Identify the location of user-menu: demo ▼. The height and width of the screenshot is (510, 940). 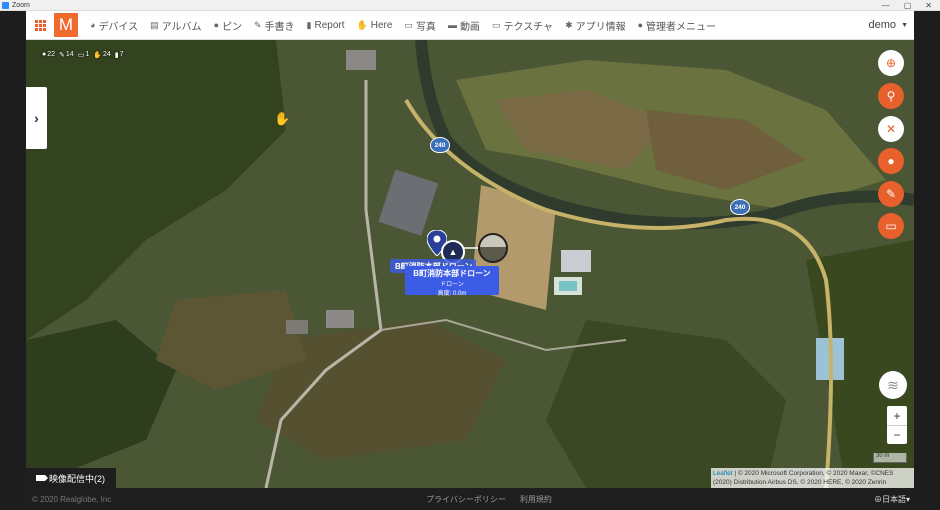
(891, 25).